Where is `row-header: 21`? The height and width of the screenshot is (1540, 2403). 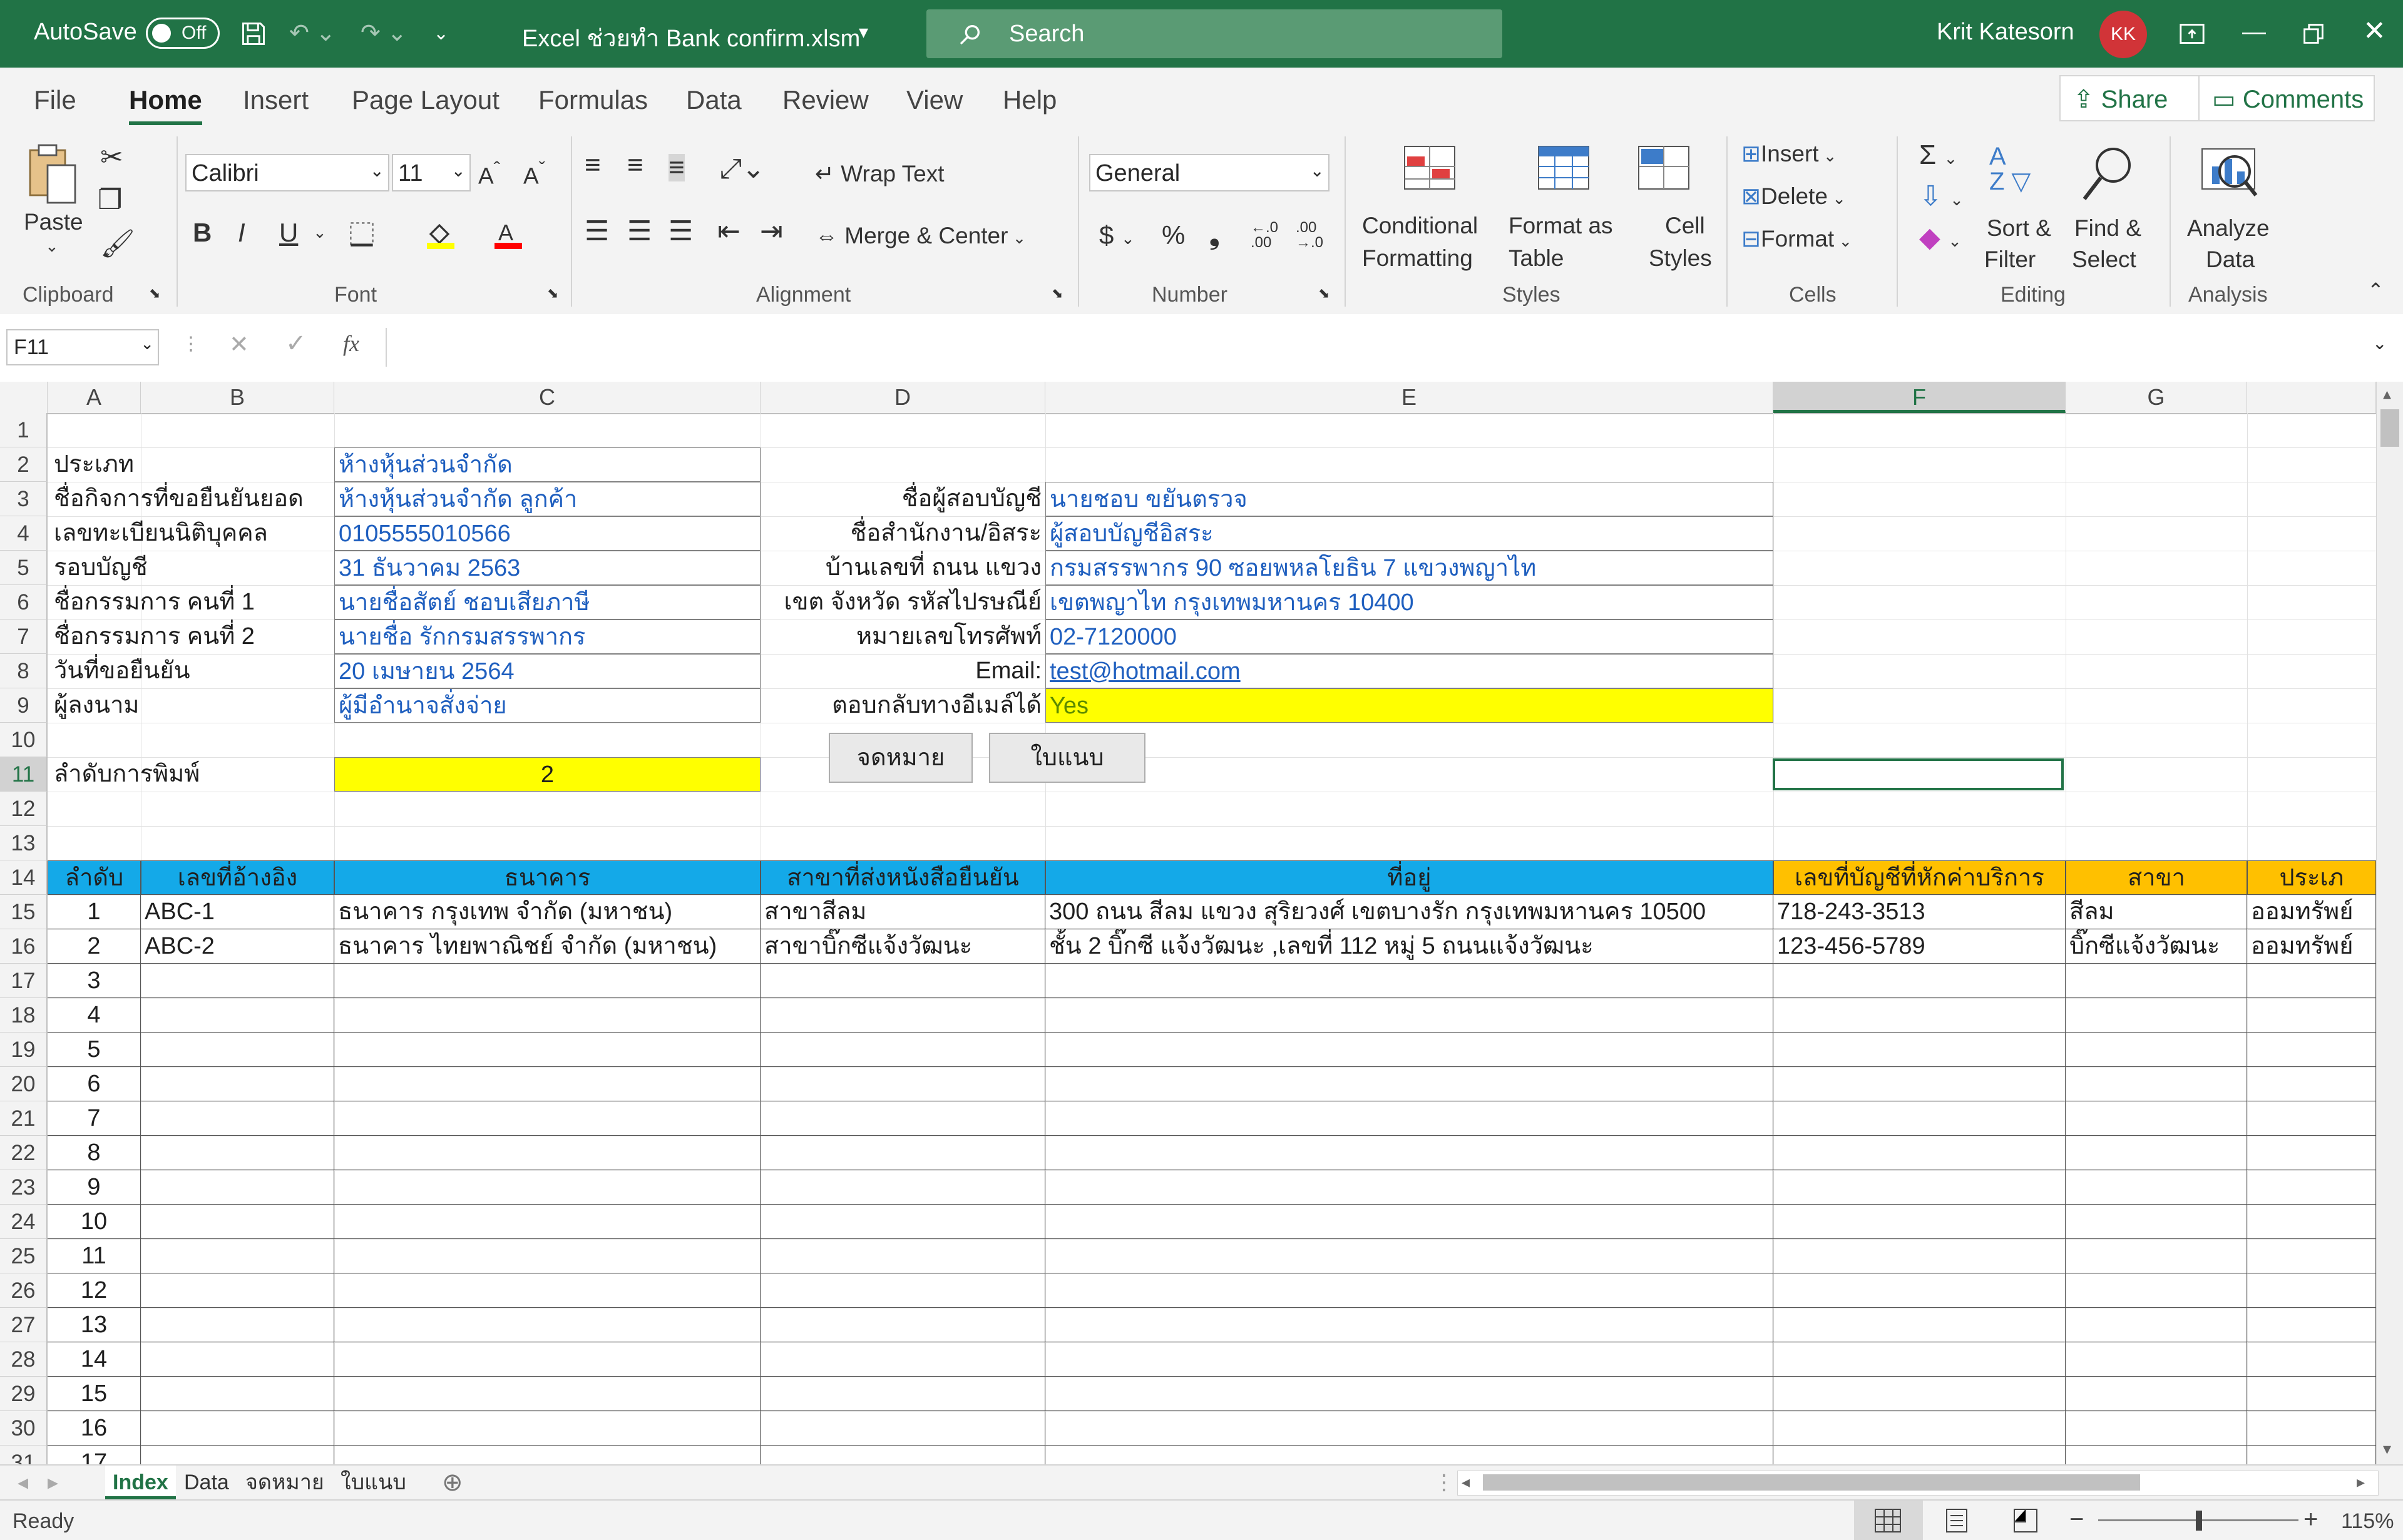
row-header: 21 is located at coordinates (24, 1118).